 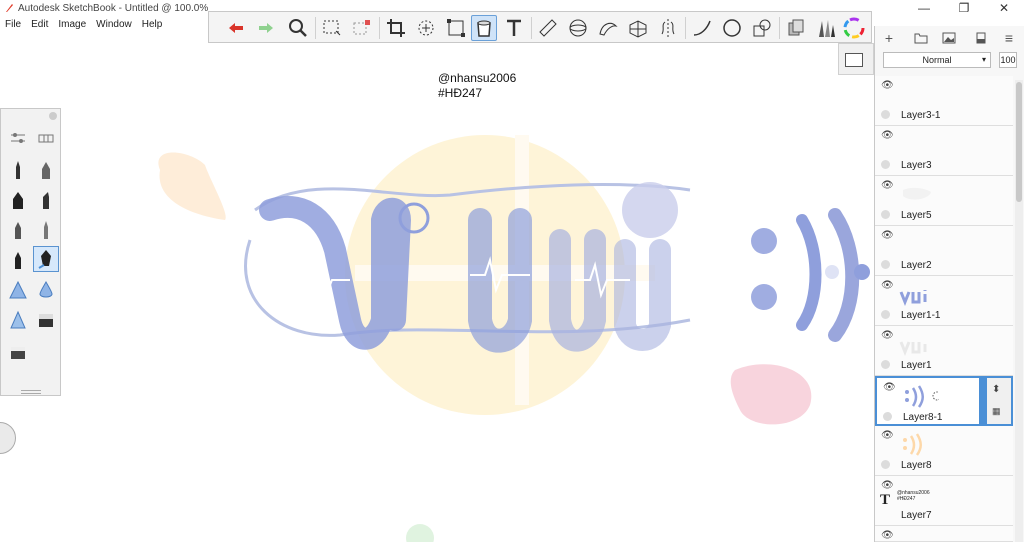 I want to click on ink-pen-icon, so click(x=18, y=260).